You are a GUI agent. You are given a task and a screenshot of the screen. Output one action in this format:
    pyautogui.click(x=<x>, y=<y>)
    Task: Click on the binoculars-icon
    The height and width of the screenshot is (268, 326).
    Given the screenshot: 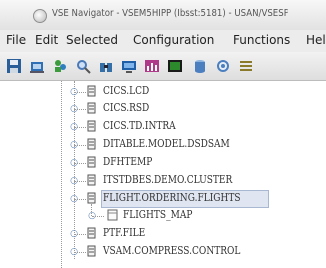 What is the action you would take?
    pyautogui.click(x=106, y=66)
    